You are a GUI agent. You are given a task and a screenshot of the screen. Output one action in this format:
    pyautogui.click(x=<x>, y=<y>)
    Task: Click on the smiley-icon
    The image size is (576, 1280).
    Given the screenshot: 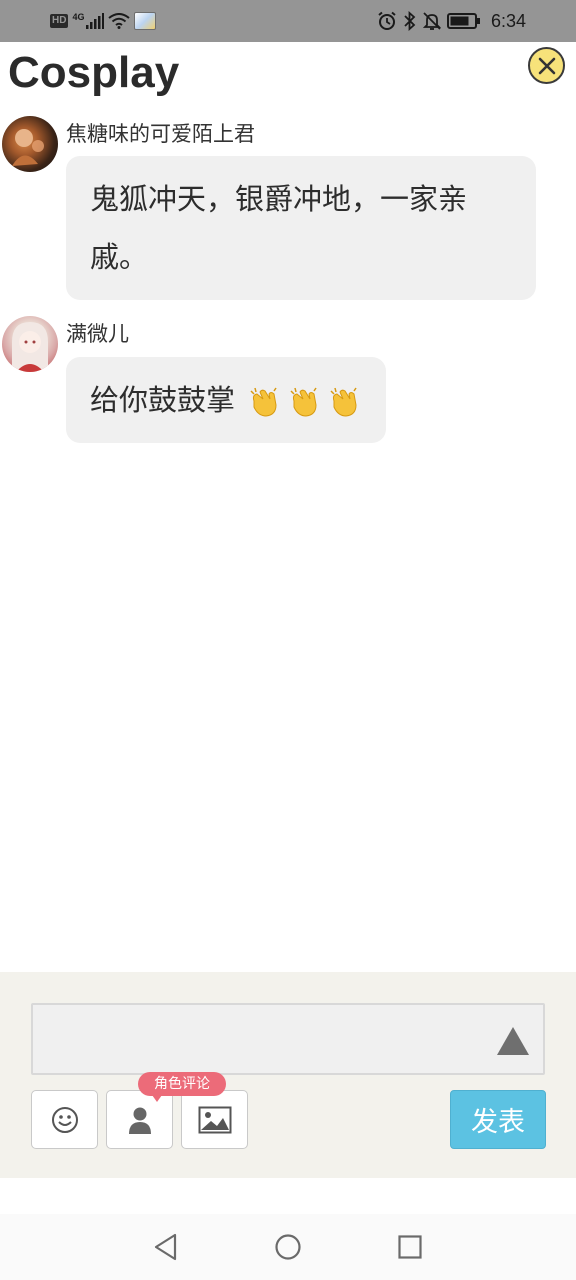 What is the action you would take?
    pyautogui.click(x=64, y=1119)
    